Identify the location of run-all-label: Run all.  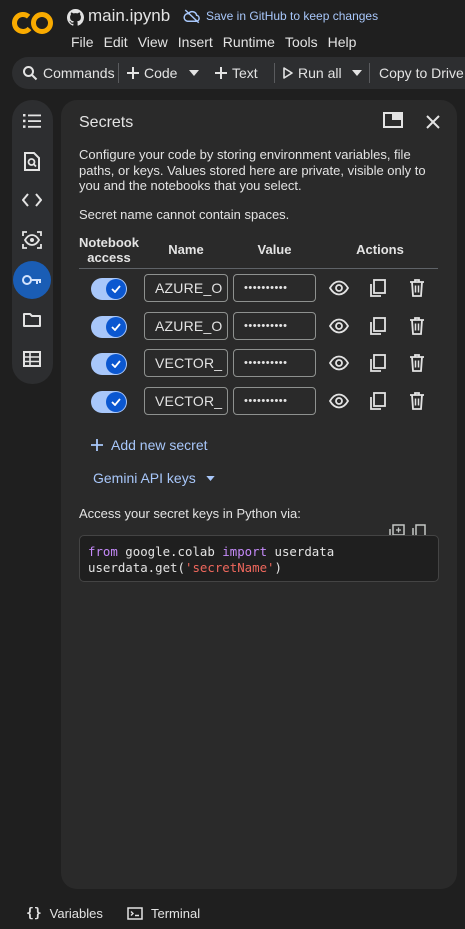
(320, 73).